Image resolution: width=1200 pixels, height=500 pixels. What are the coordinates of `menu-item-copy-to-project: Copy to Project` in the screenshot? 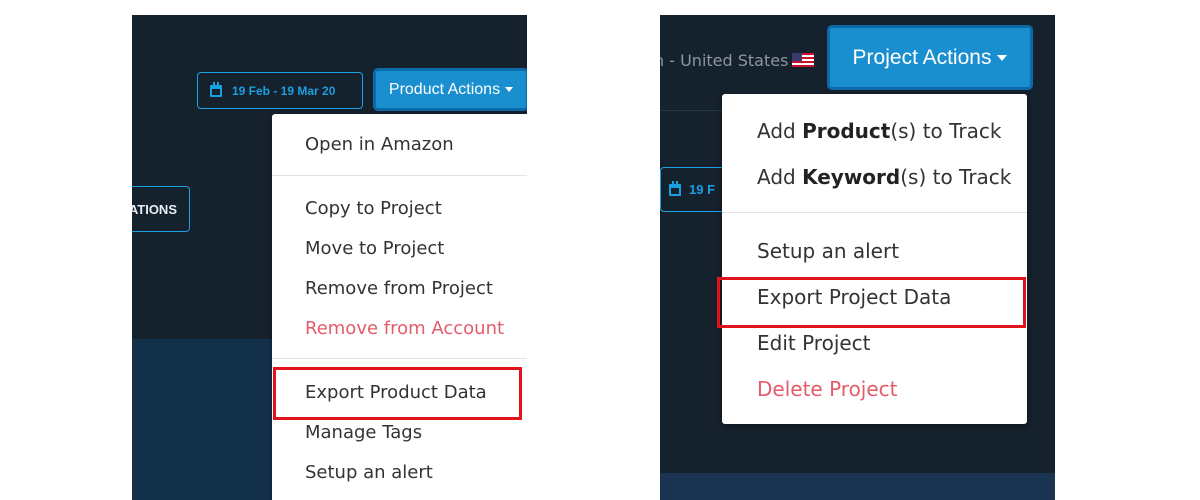 It's located at (416, 208).